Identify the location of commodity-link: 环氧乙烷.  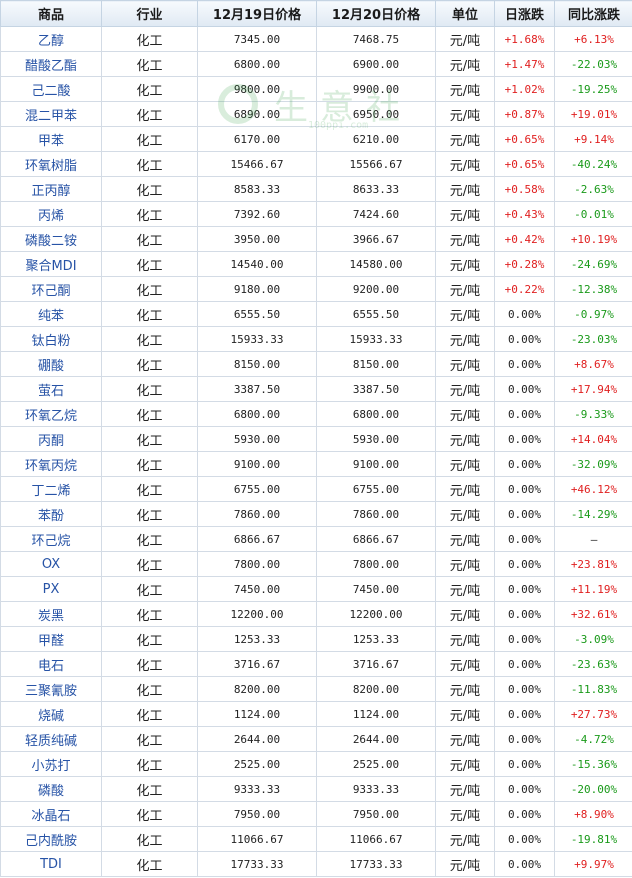
(51, 414).